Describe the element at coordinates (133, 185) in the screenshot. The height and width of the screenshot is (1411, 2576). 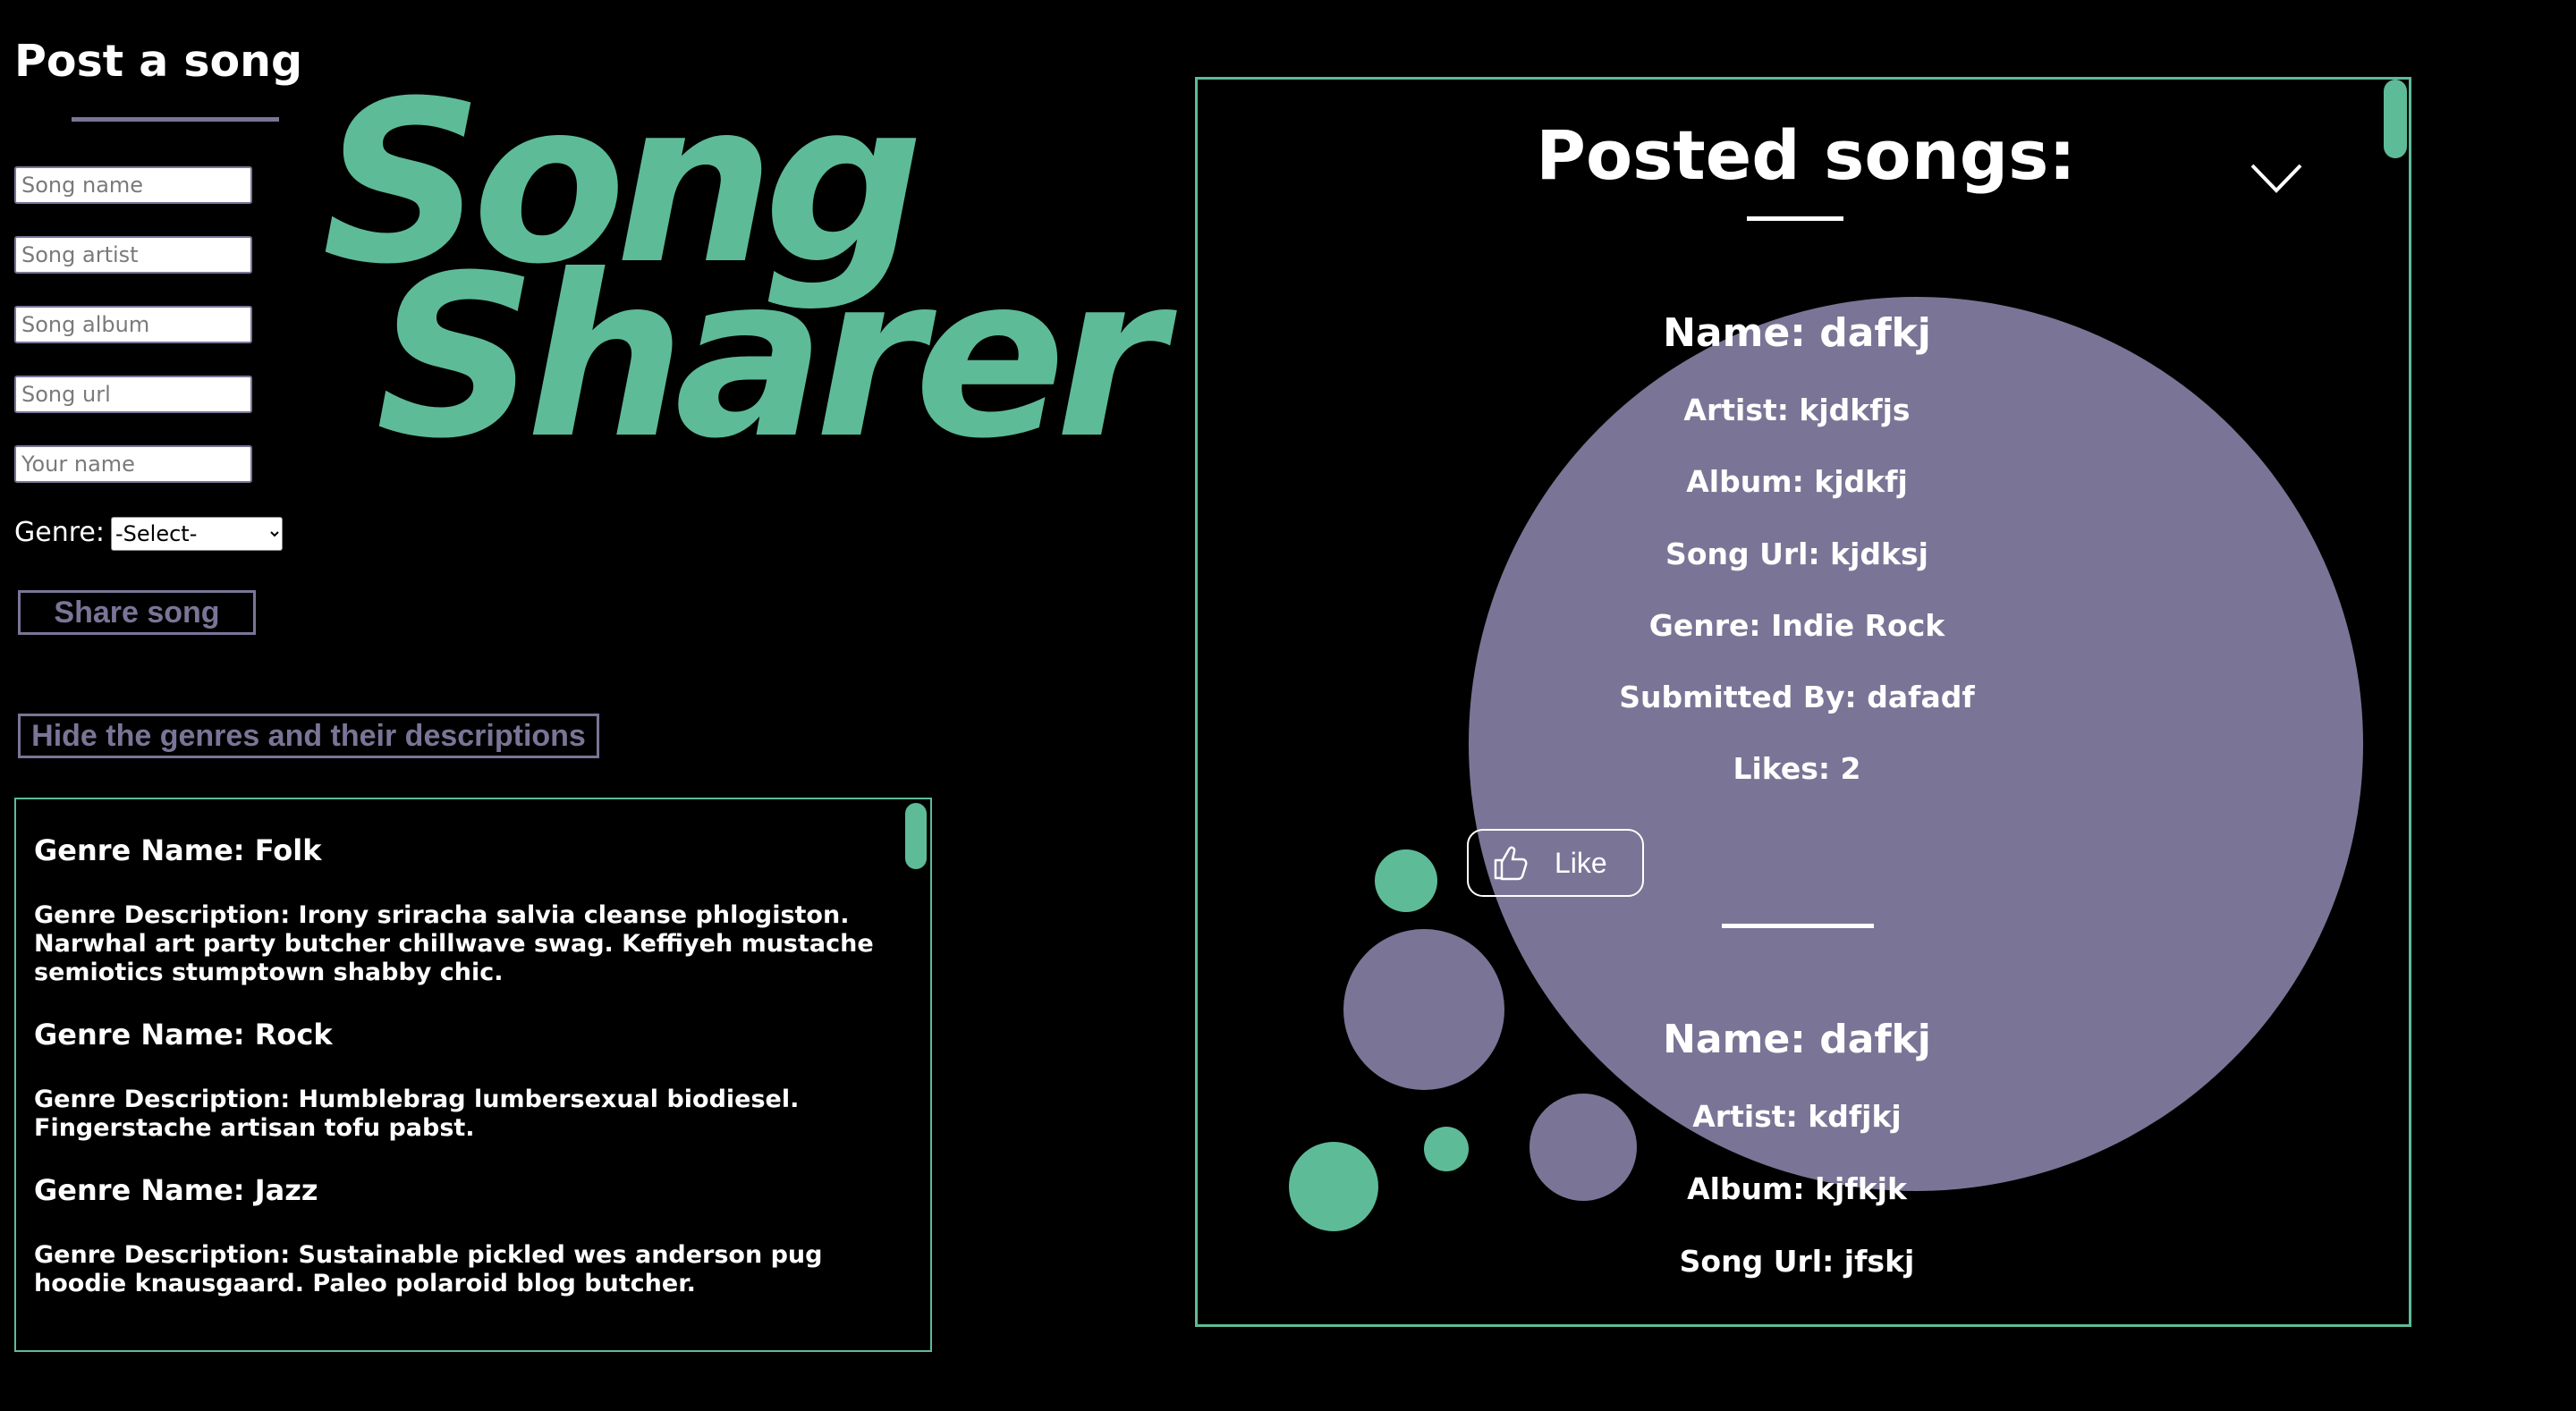
I see `song-name-input` at that location.